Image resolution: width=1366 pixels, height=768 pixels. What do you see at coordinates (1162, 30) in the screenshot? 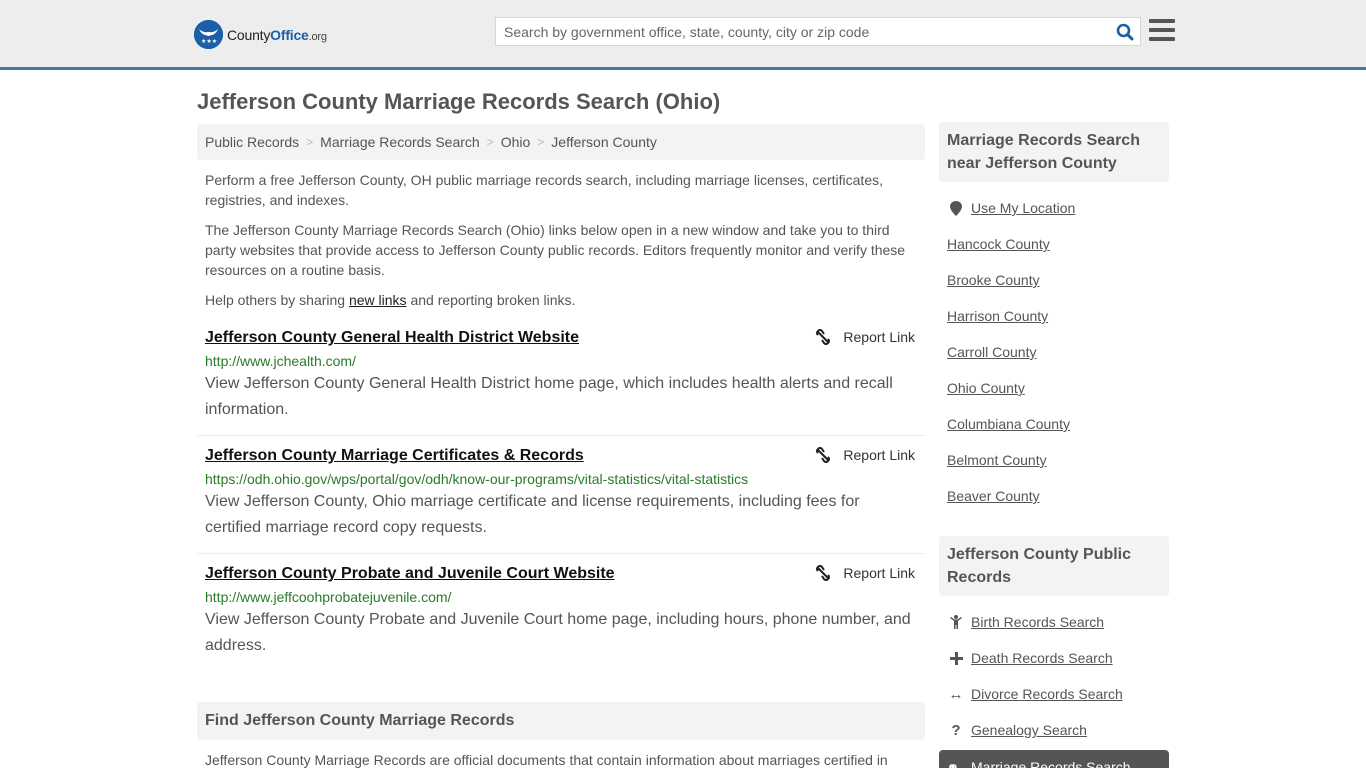
I see `hamburger-menu-icon` at bounding box center [1162, 30].